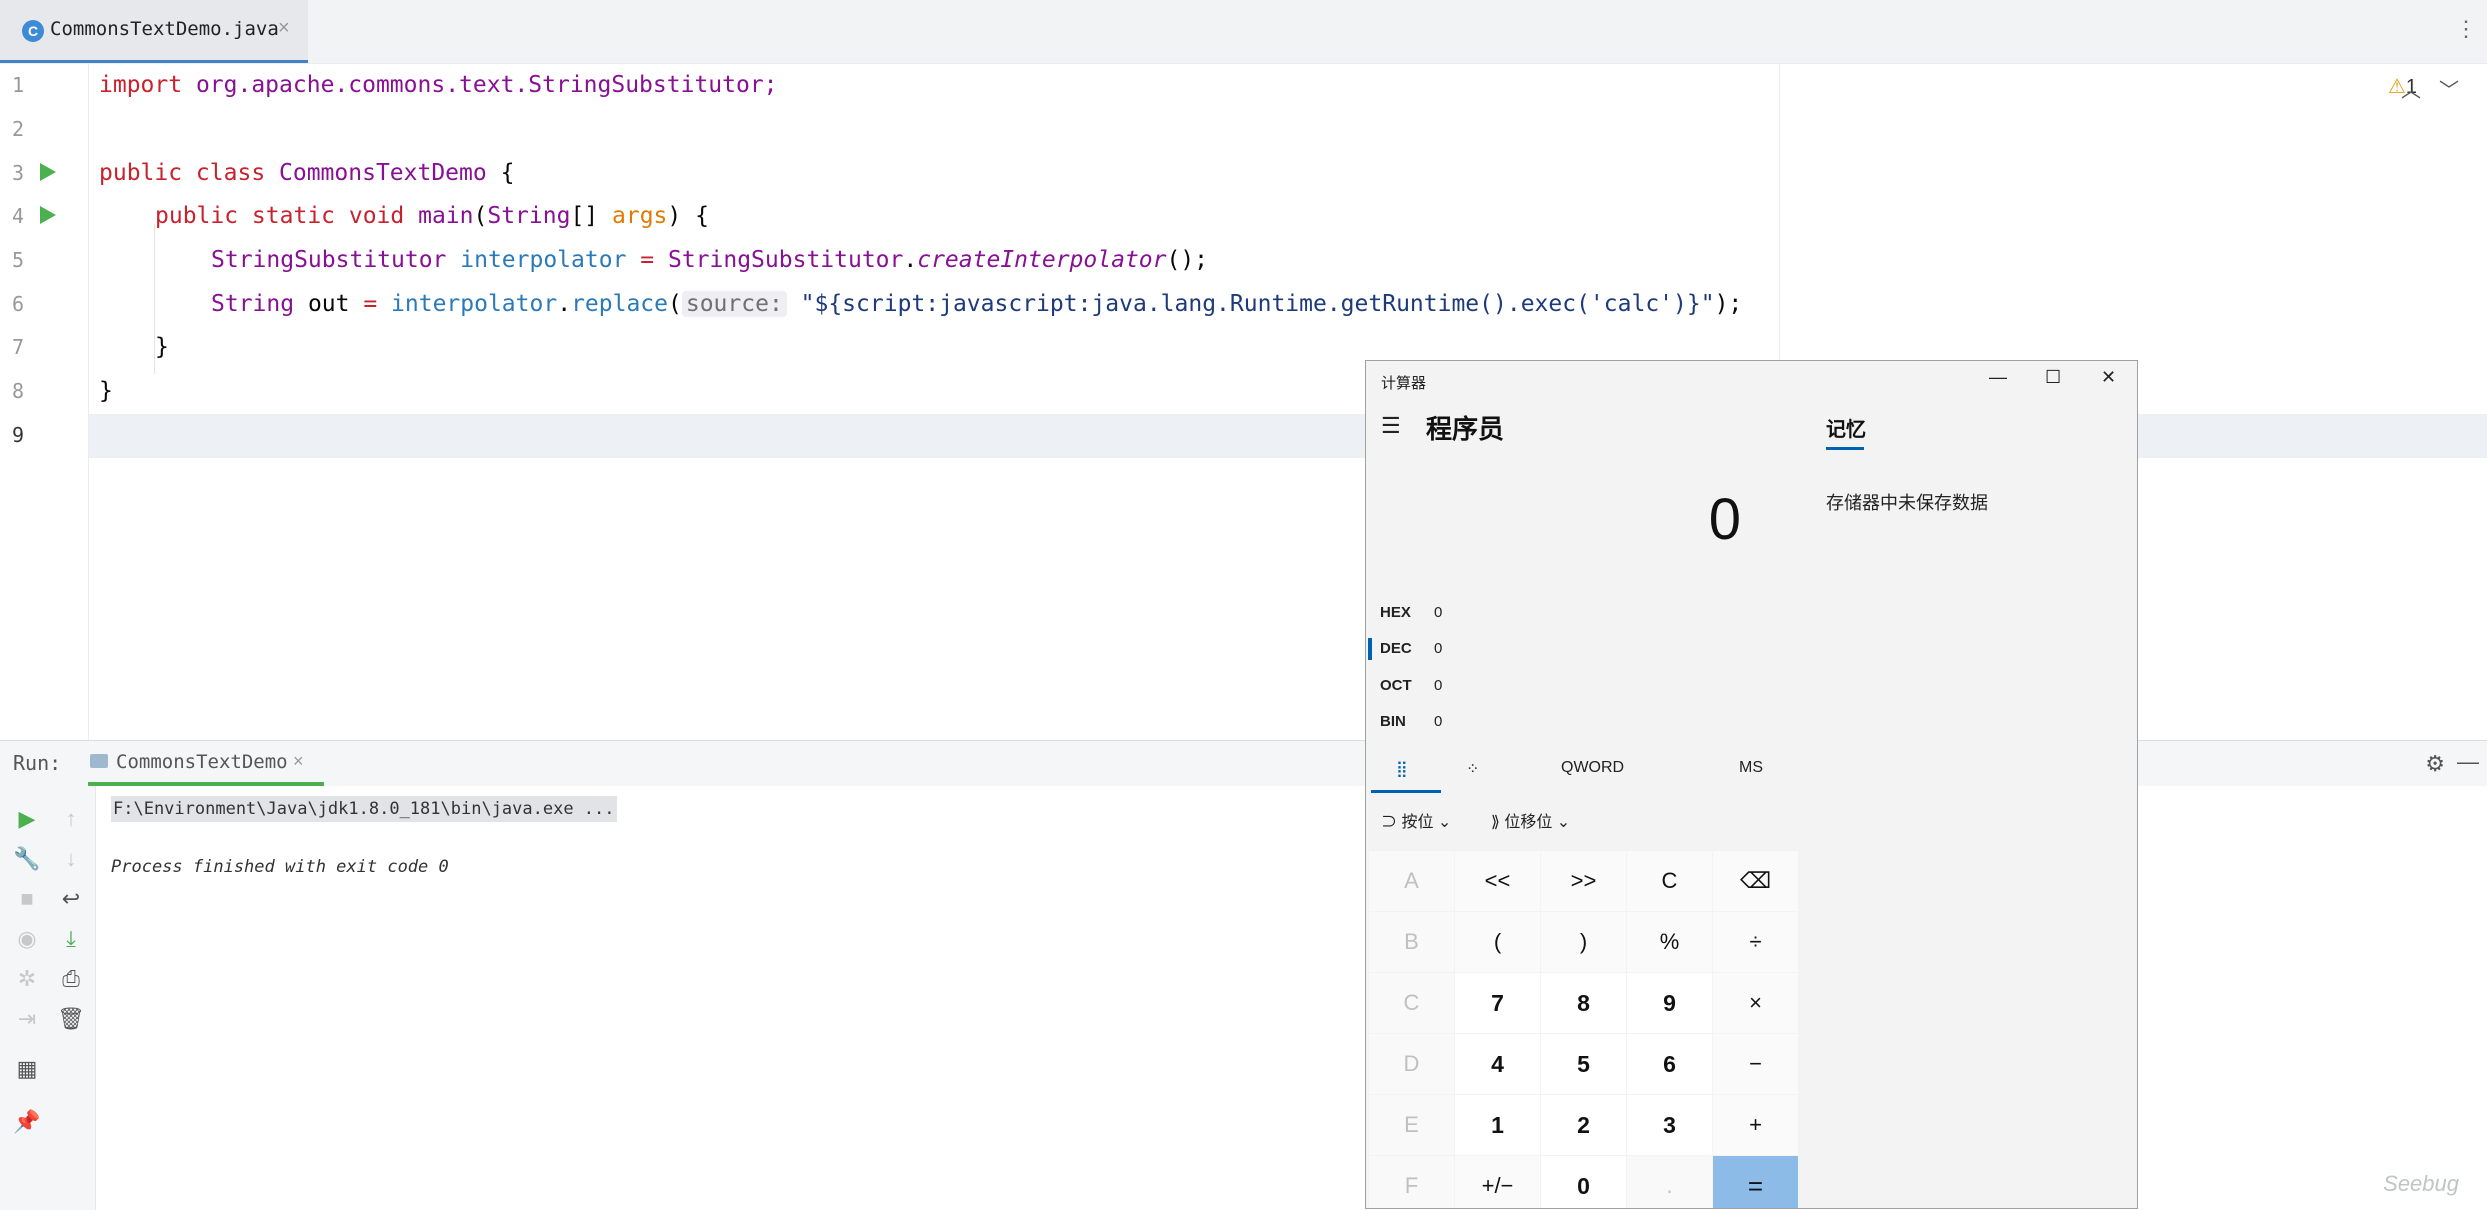 This screenshot has height=1210, width=2487. I want to click on soft-wrap-icon: ↩, so click(71, 899).